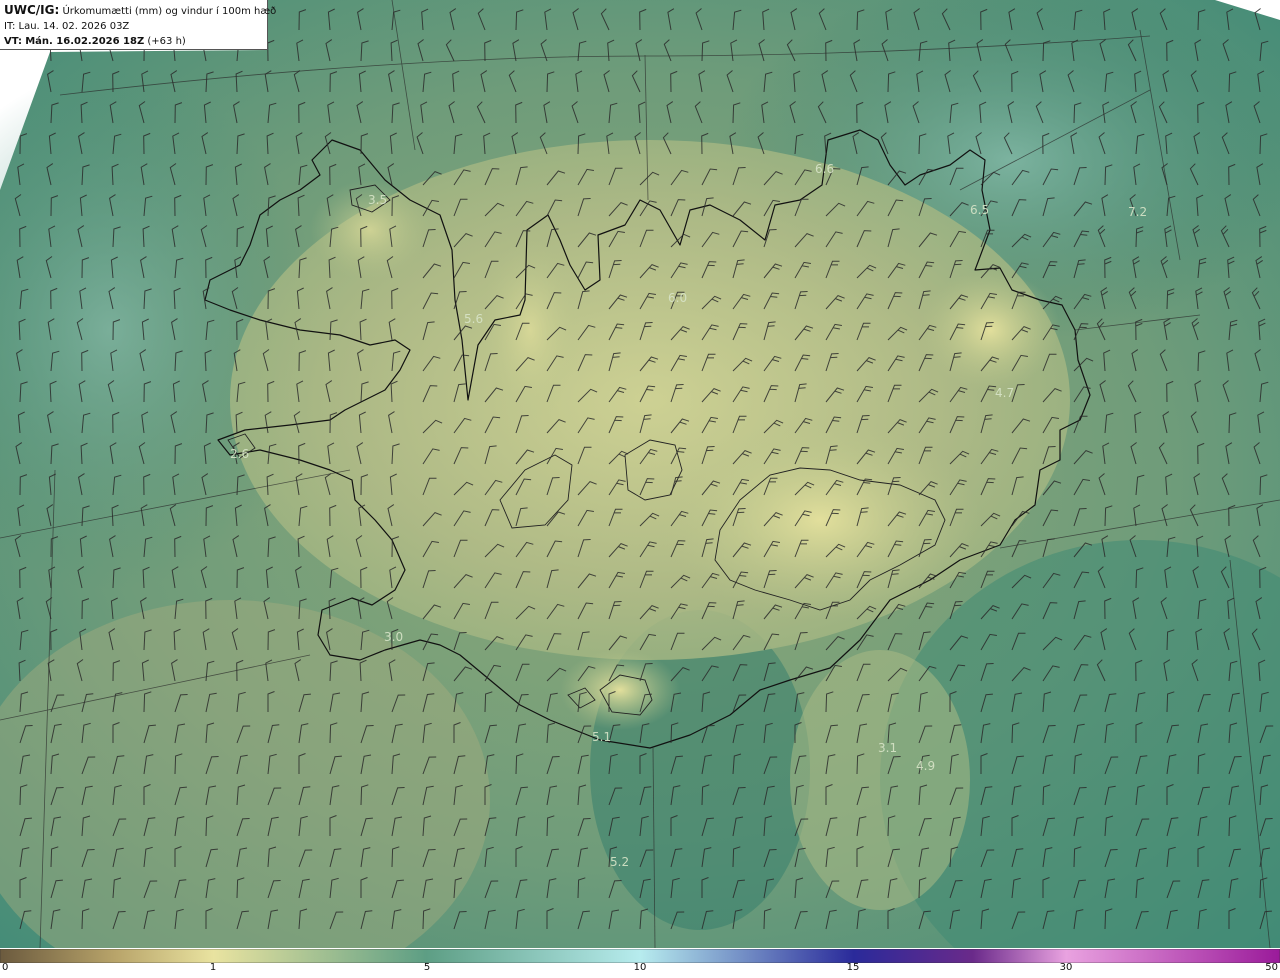  Describe the element at coordinates (85, 41) in the screenshot. I see `valid-time-value: Mán. 16.02.2026 18Z` at that location.